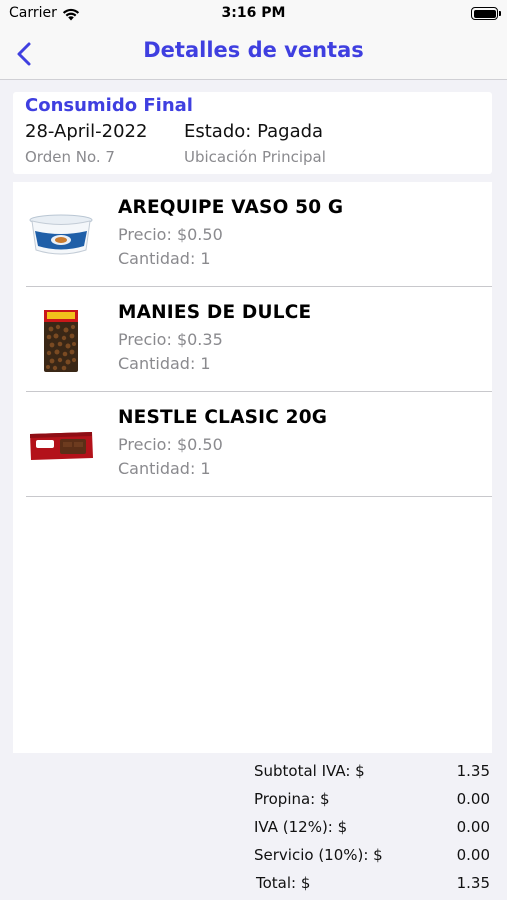 The image size is (507, 900). What do you see at coordinates (253, 50) in the screenshot?
I see `page-title: Detalles de ventas` at bounding box center [253, 50].